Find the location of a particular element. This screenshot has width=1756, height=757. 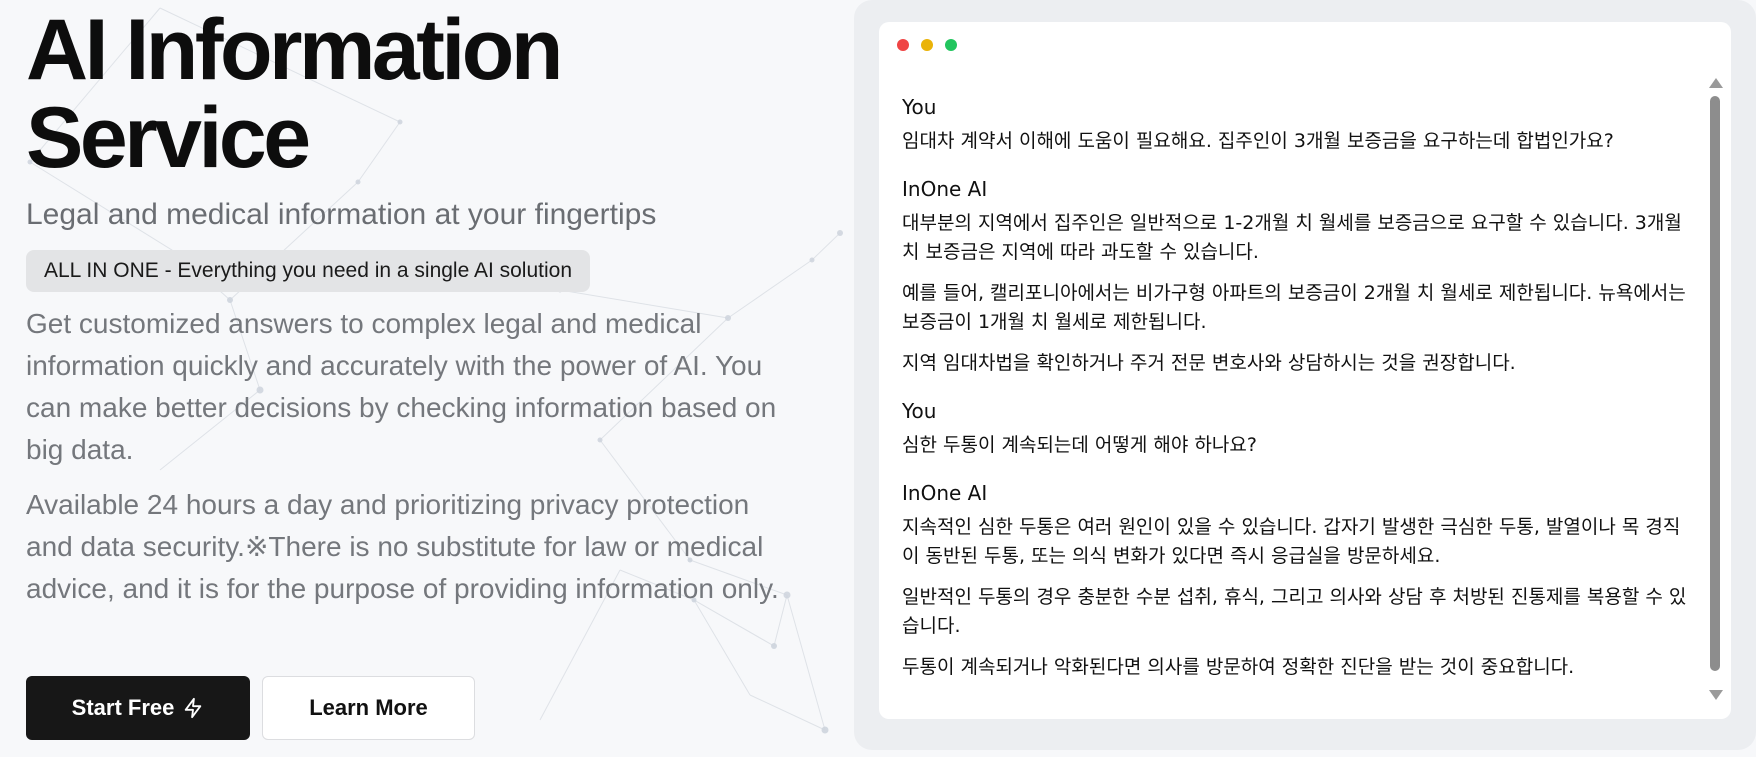

scrollbar-thumb is located at coordinates (1715, 383).